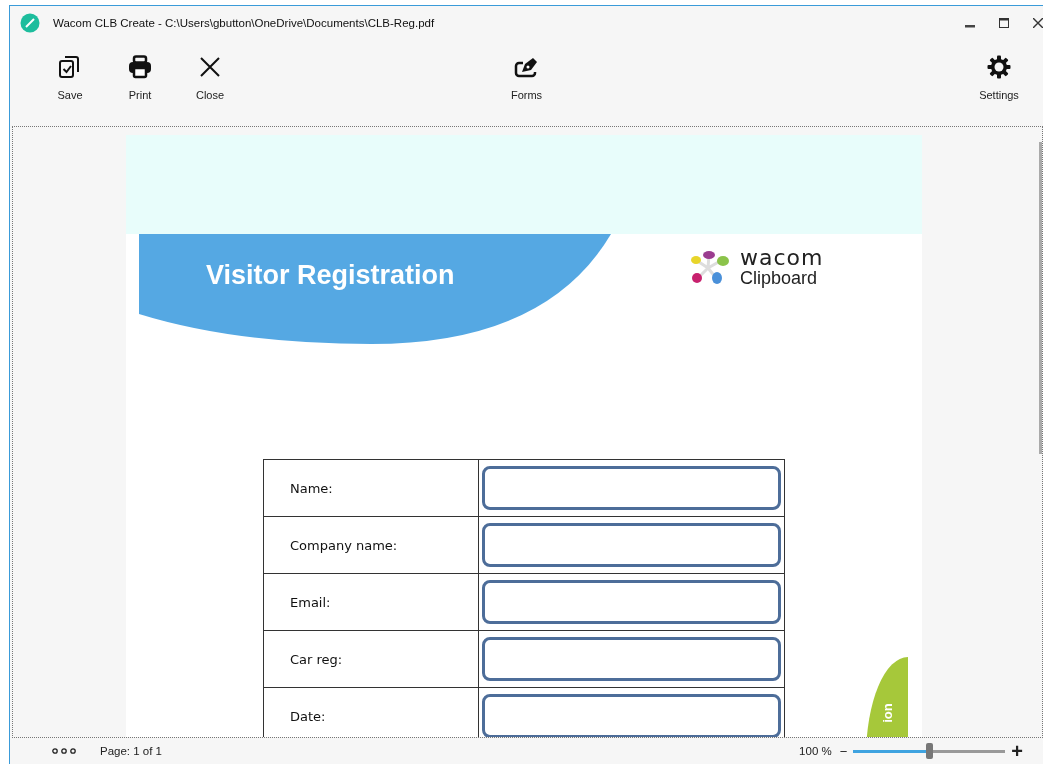 Image resolution: width=1043 pixels, height=764 pixels. I want to click on forms-button: Forms, so click(526, 76).